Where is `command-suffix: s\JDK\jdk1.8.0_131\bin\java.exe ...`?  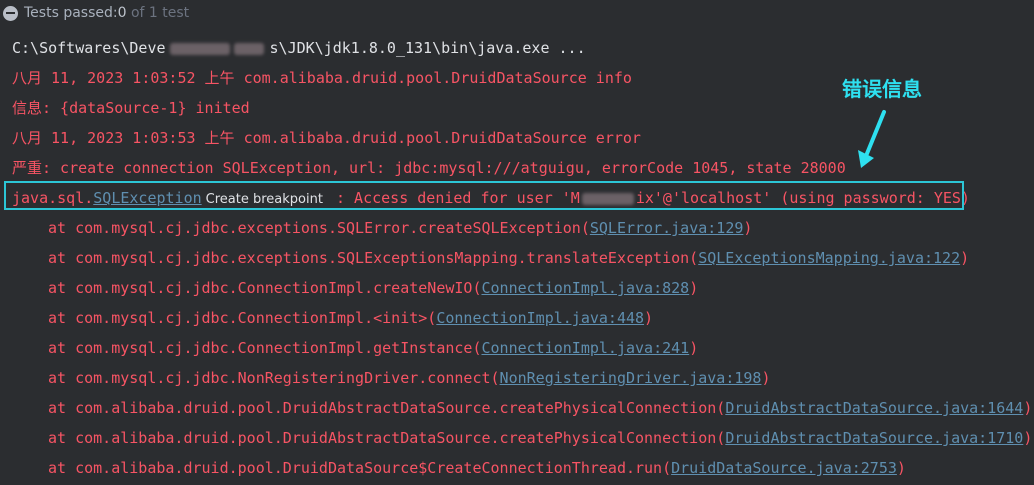 command-suffix: s\JDK\jdk1.8.0_131\bin\java.exe ... is located at coordinates (427, 48).